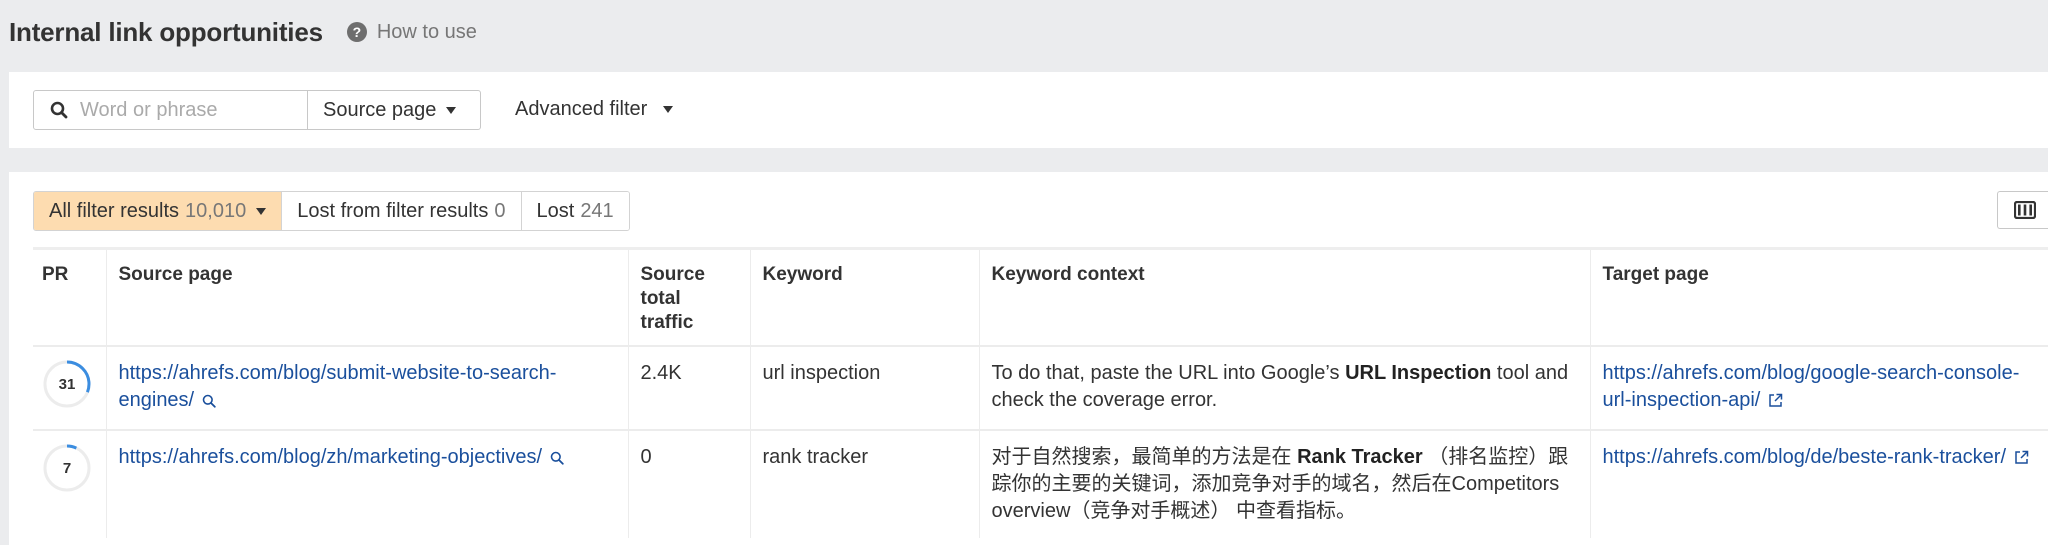 Image resolution: width=2048 pixels, height=545 pixels. I want to click on keyword-cell: rank tracker, so click(864, 484).